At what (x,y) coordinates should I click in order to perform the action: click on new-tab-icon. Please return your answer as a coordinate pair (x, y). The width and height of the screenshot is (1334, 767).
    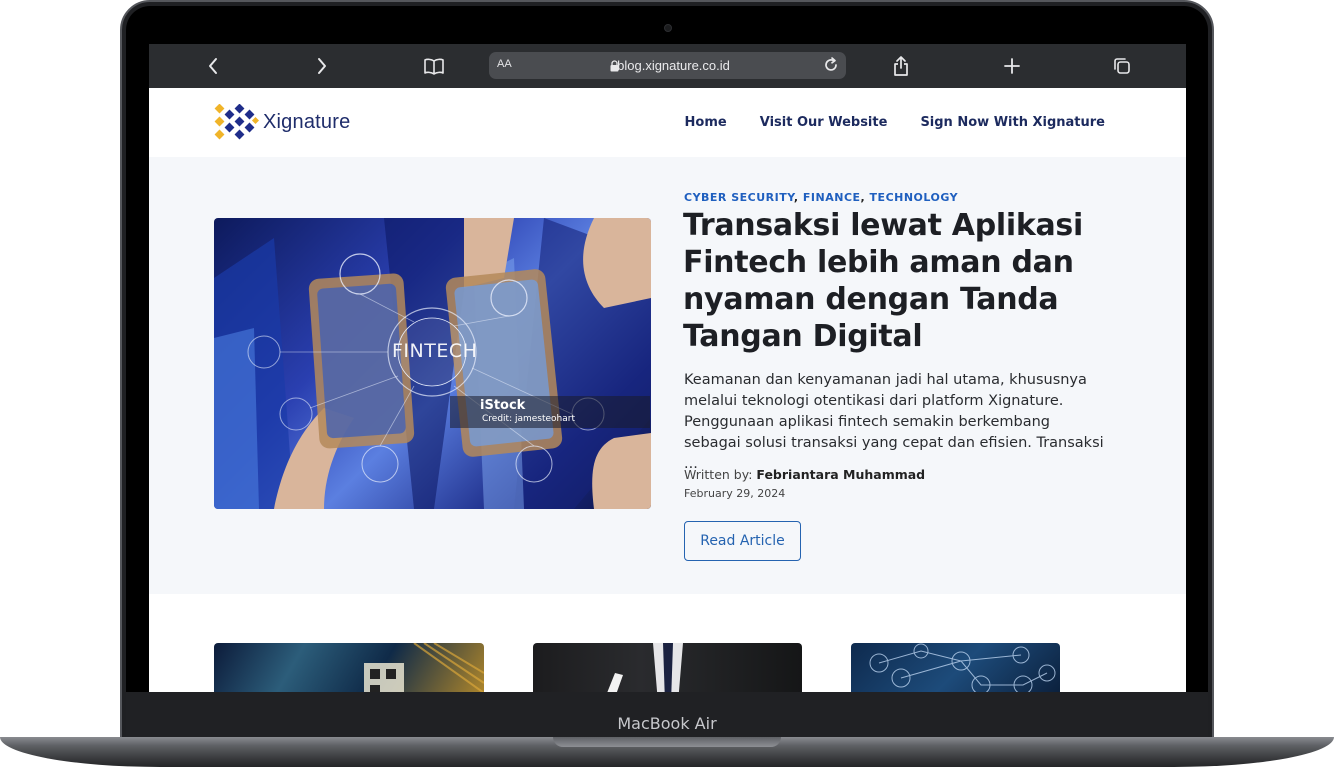
    Looking at the image, I should click on (1012, 66).